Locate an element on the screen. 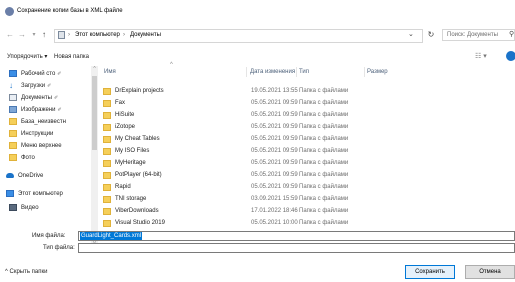  sidebar-item-this-pc: Этот компьютер is located at coordinates (34, 193).